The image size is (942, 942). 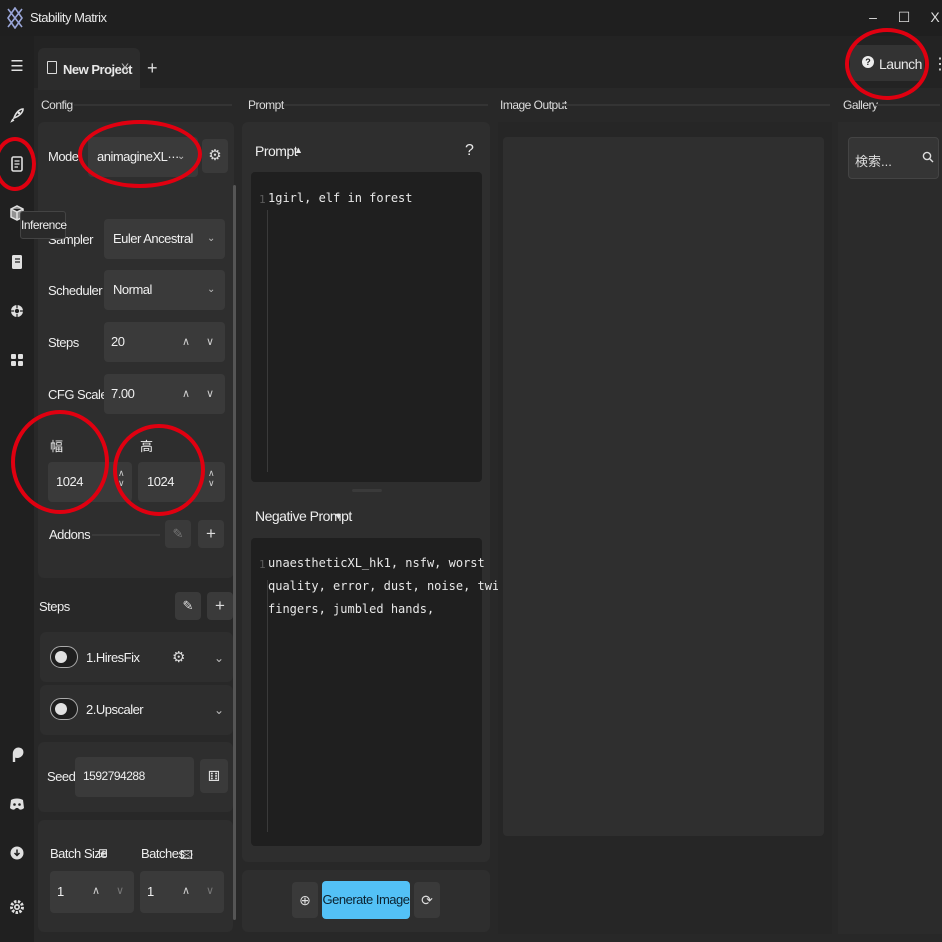 I want to click on prompt-editor, so click(x=366, y=327).